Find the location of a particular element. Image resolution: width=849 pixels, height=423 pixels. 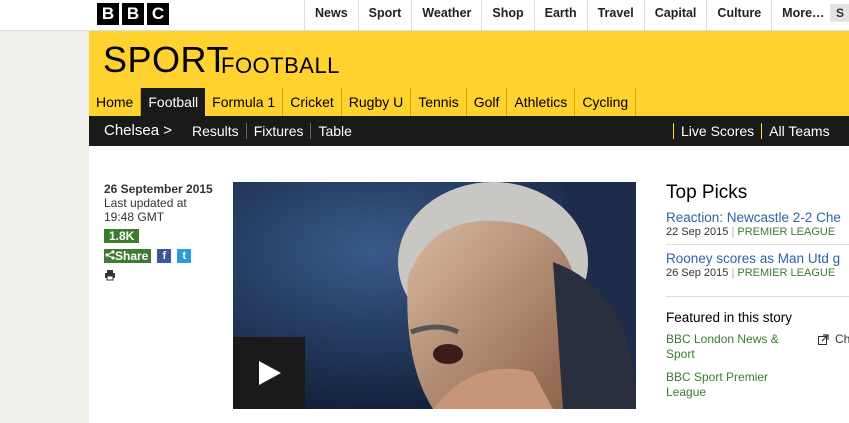

twitter-icon: t is located at coordinates (184, 256).